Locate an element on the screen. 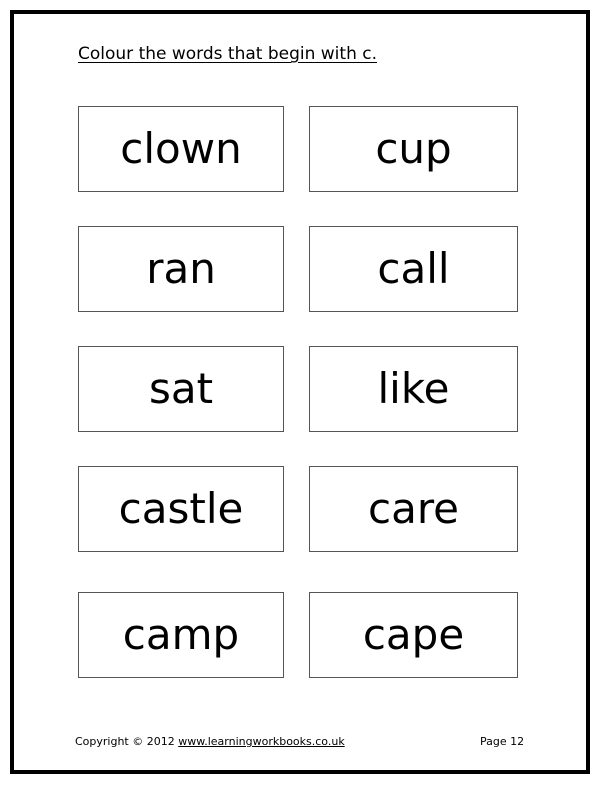 The width and height of the screenshot is (600, 800). word-text: call is located at coordinates (413, 268).